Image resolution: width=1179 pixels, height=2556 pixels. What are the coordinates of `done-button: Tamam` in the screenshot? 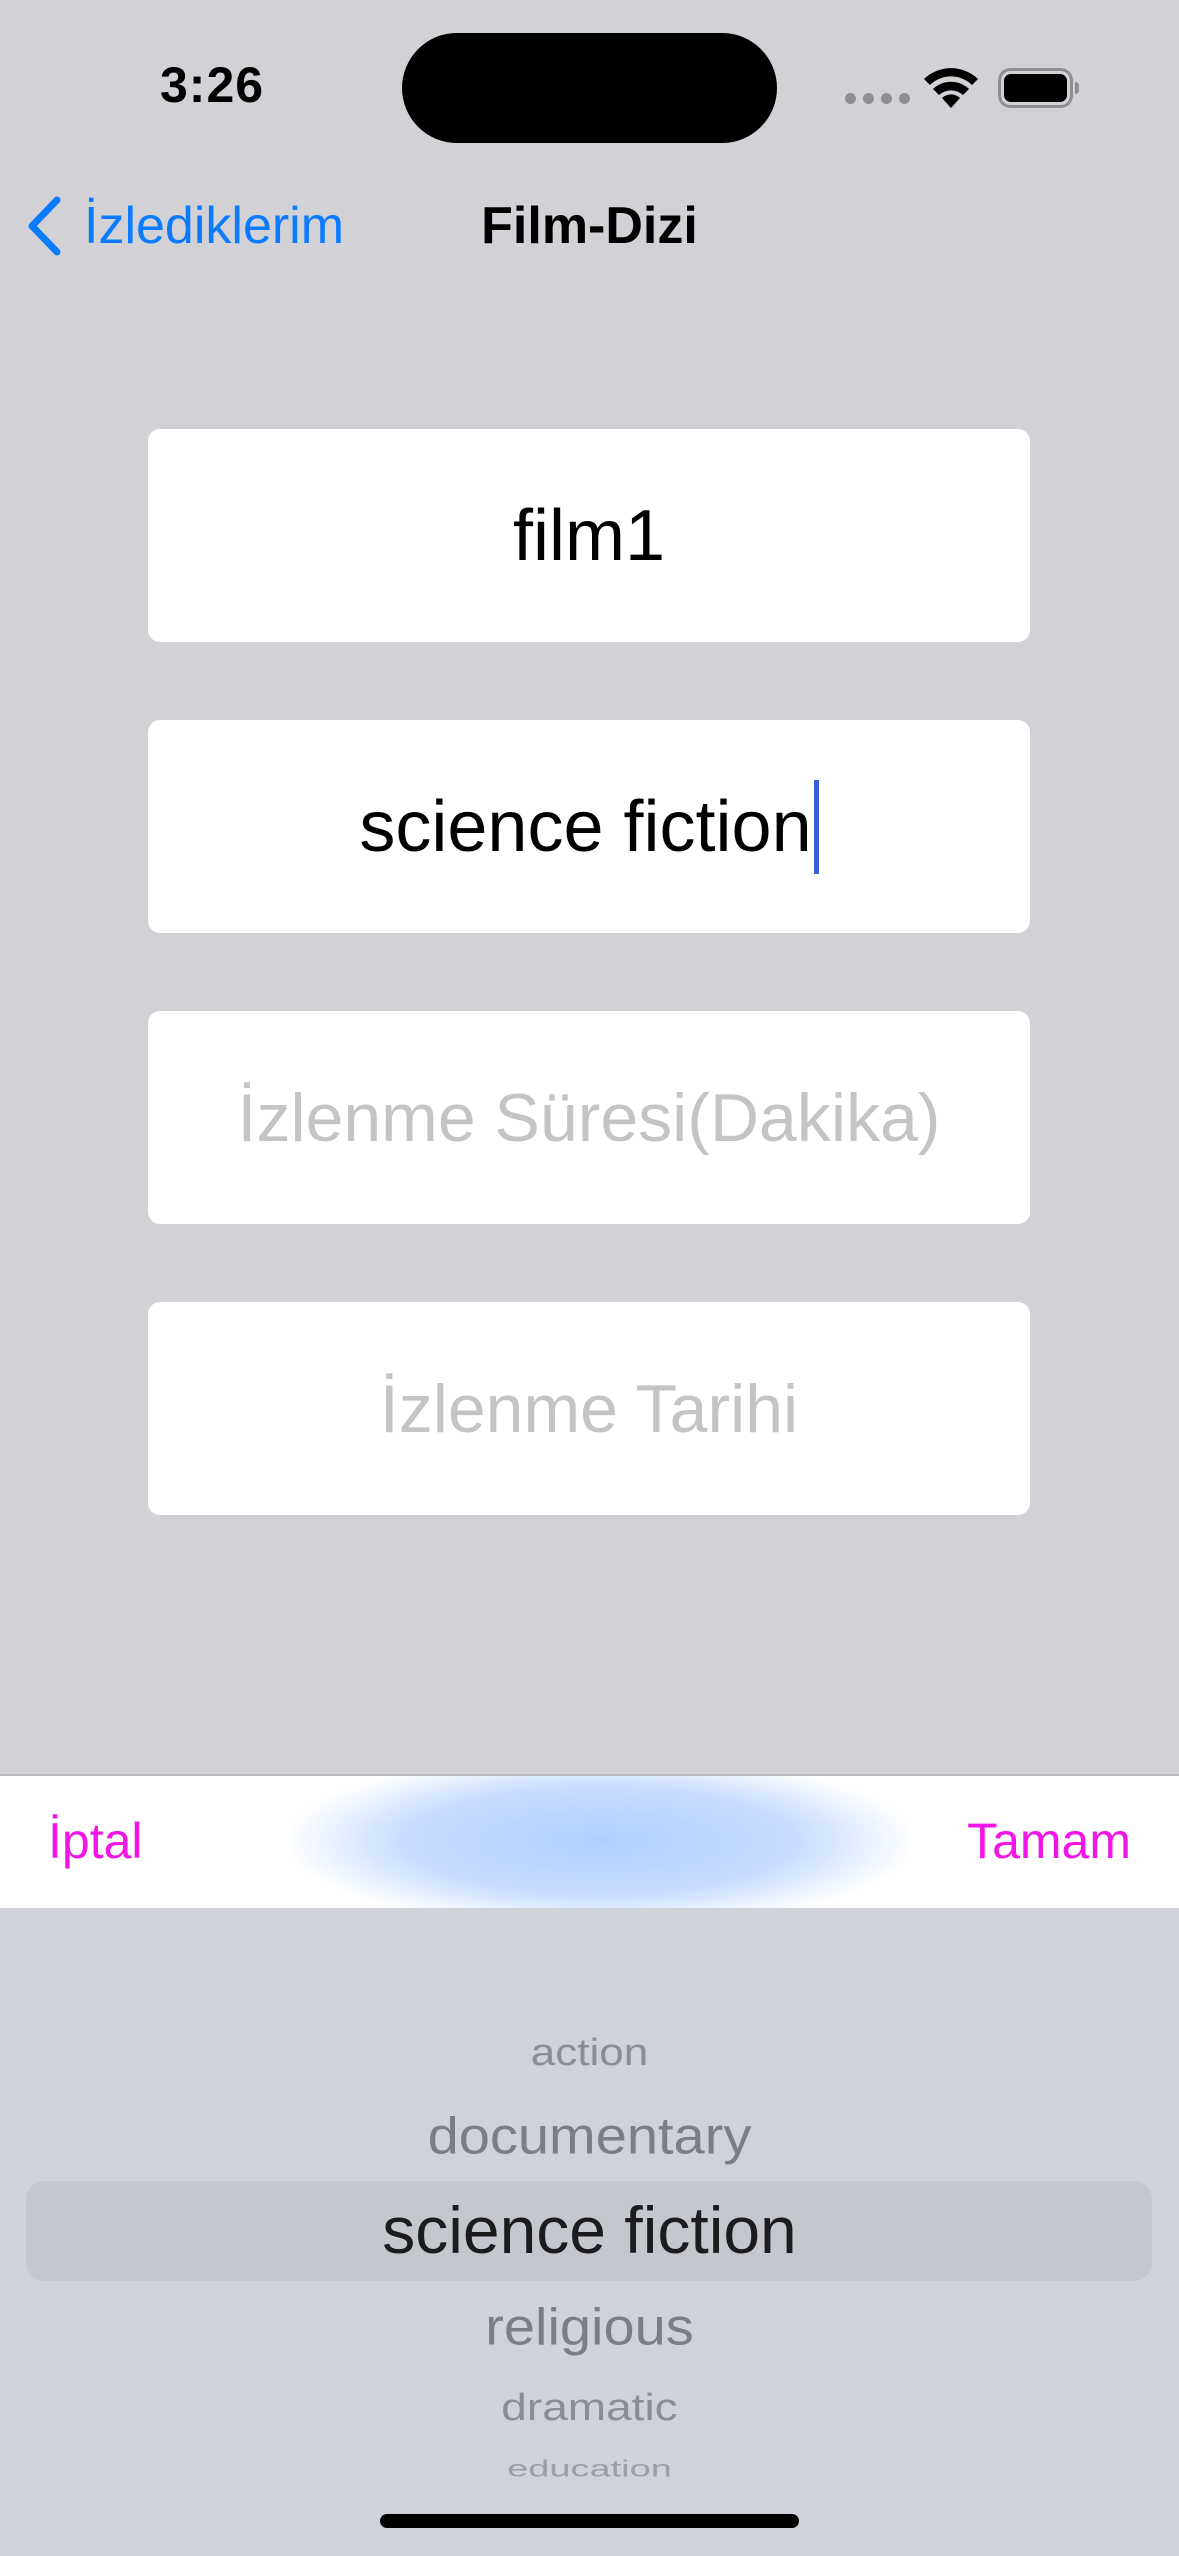 It's located at (1049, 1841).